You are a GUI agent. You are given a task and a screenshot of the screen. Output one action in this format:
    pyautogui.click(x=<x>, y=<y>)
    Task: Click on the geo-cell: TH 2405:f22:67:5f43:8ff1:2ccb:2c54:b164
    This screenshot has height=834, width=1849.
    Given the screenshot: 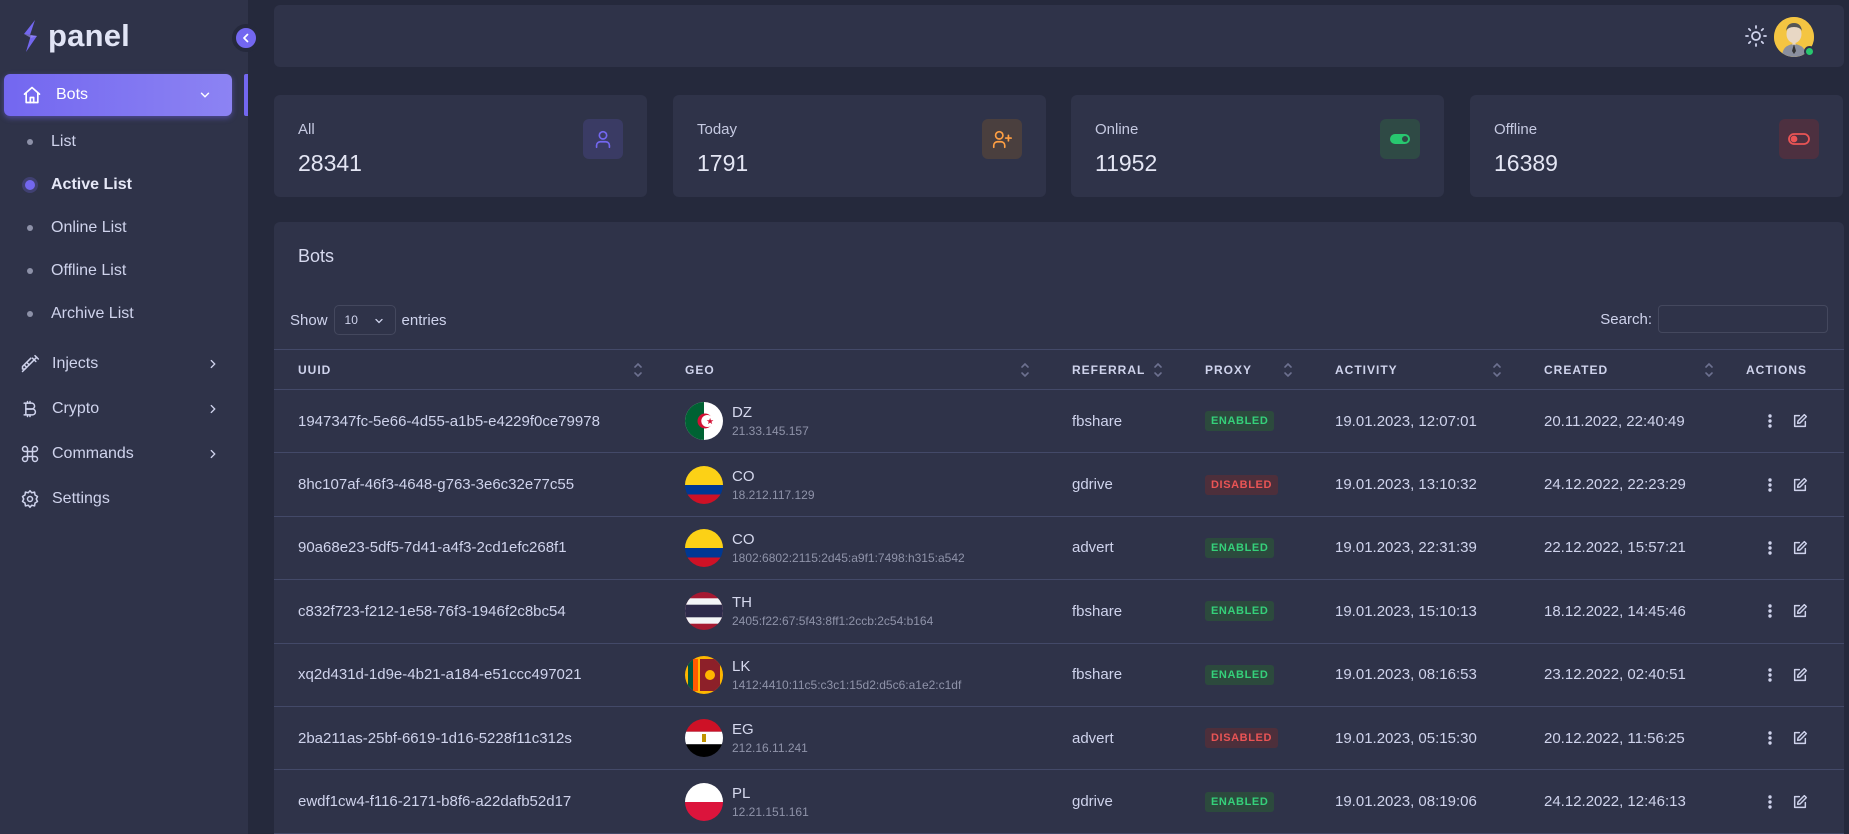 What is the action you would take?
    pyautogui.click(x=854, y=611)
    